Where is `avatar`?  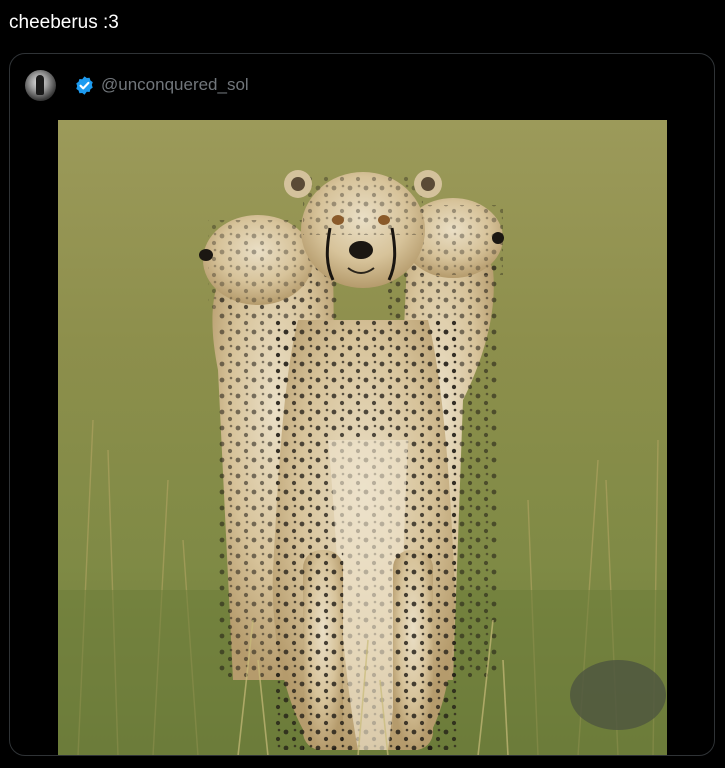
avatar is located at coordinates (40, 85).